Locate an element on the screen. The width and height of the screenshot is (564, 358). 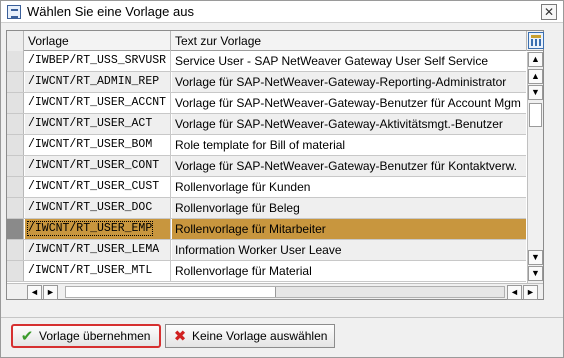
table-header: Vorlage Text zur Vorlage is located at coordinates (275, 41).